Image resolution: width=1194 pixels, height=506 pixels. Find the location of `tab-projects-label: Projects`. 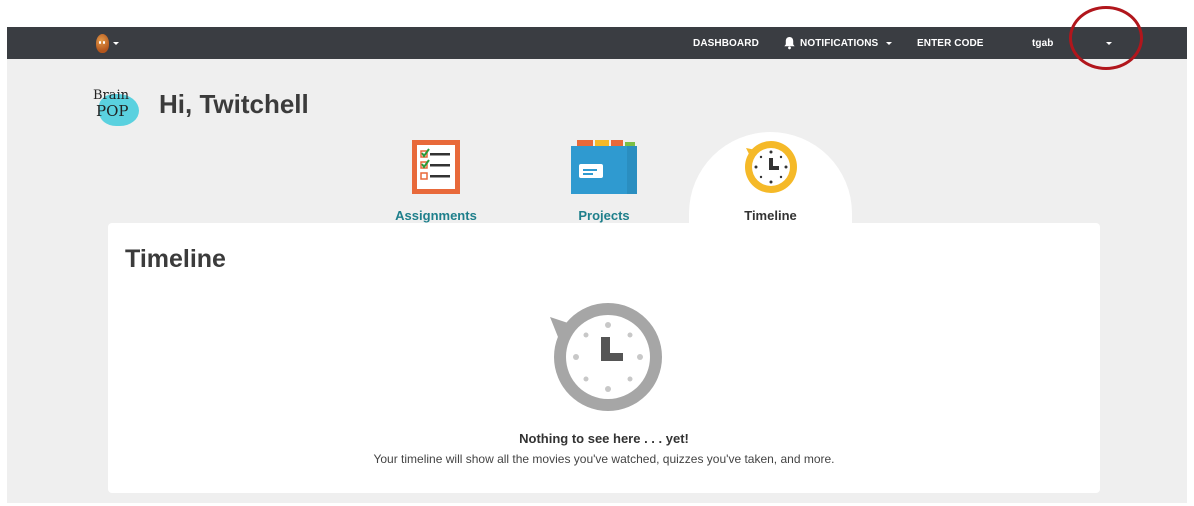

tab-projects-label: Projects is located at coordinates (604, 215).